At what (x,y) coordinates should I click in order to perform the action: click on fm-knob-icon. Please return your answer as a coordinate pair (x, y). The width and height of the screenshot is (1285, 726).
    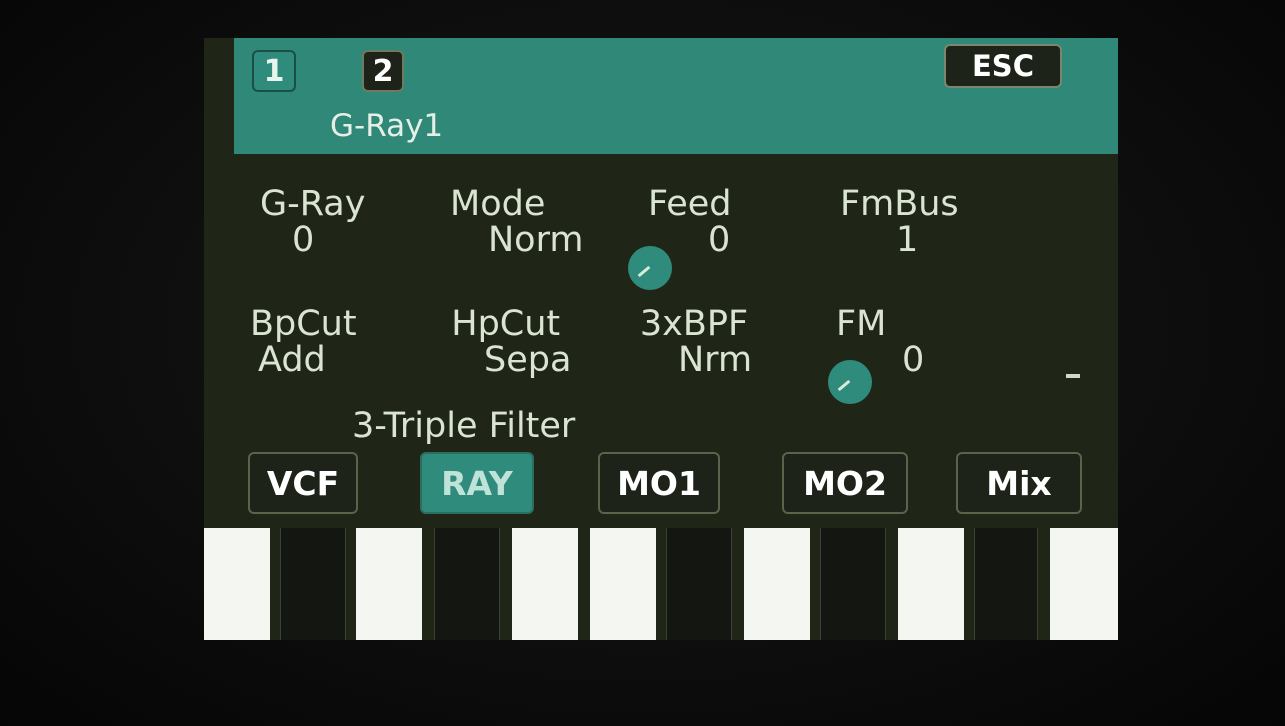
    Looking at the image, I should click on (850, 382).